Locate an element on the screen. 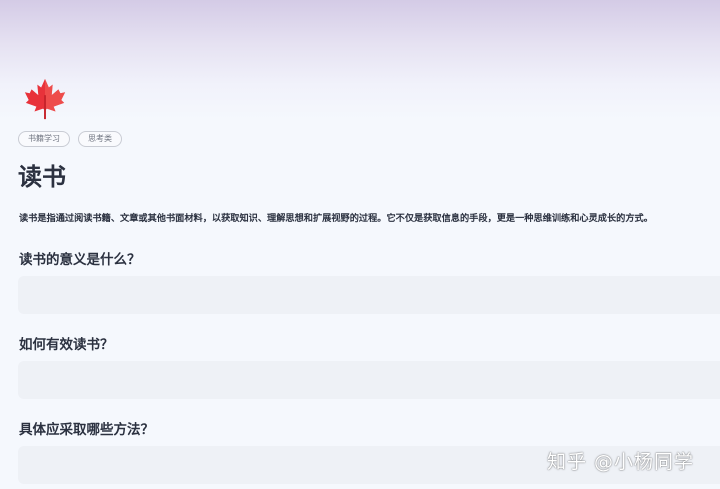 Image resolution: width=720 pixels, height=489 pixels. maple-leaf-icon is located at coordinates (45, 99).